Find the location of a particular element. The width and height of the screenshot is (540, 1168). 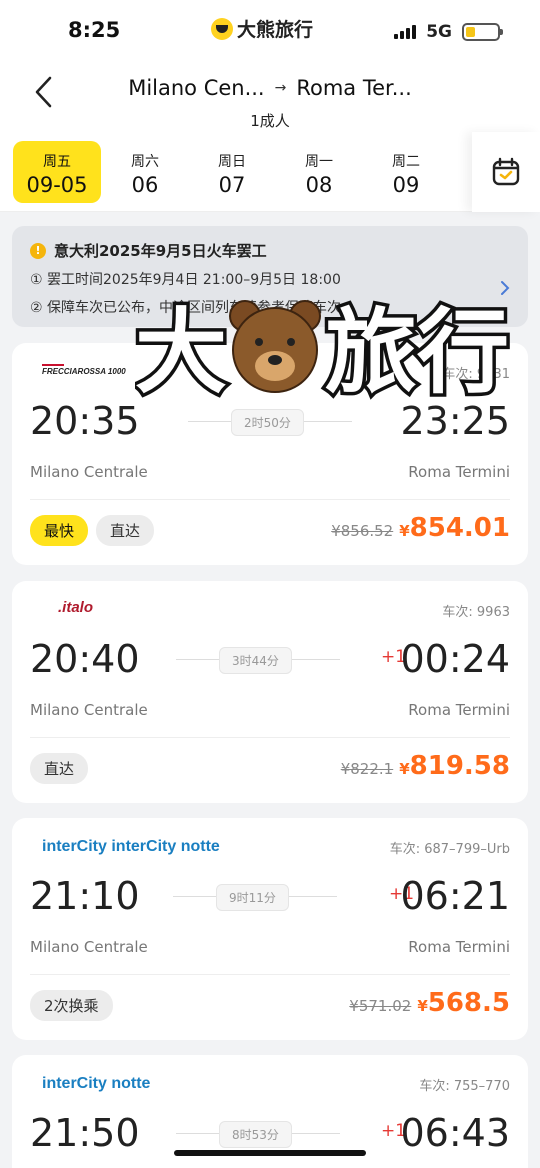

current-price: ¥819.58 is located at coordinates (454, 766).